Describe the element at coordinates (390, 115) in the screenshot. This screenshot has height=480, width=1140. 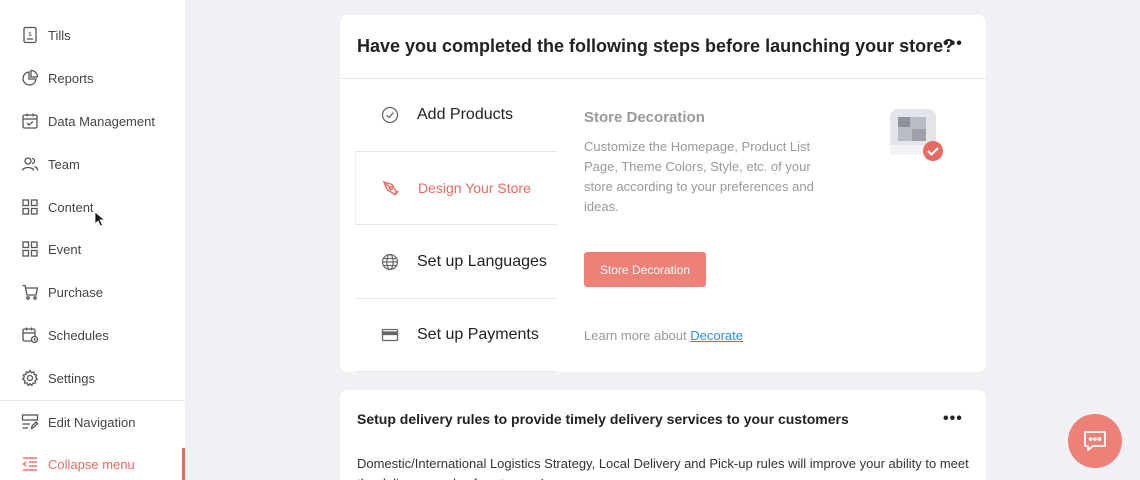
I see `check-circle-icon` at that location.